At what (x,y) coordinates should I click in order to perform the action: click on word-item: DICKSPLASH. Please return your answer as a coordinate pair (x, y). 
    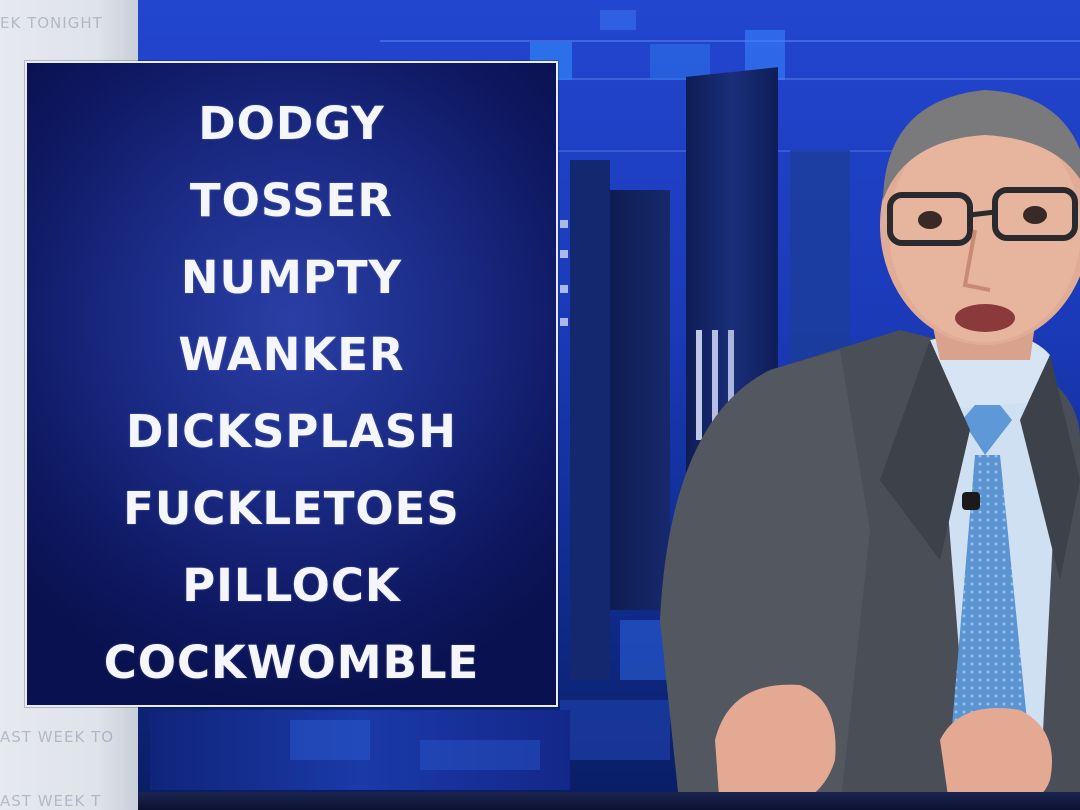
    Looking at the image, I should click on (291, 431).